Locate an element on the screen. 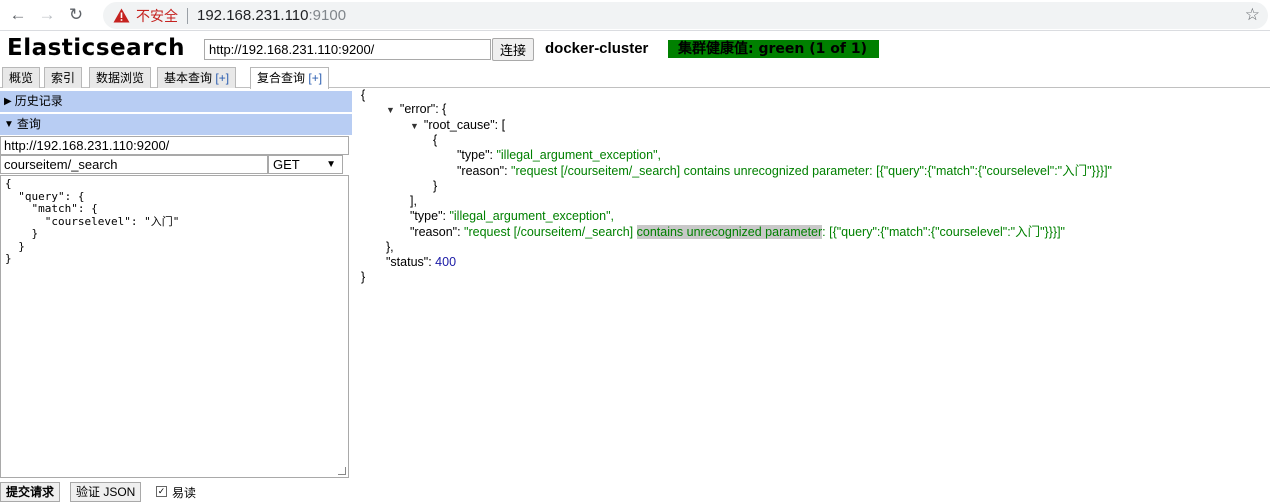 This screenshot has width=1270, height=502. back-arrow-icon: ← is located at coordinates (18, 15).